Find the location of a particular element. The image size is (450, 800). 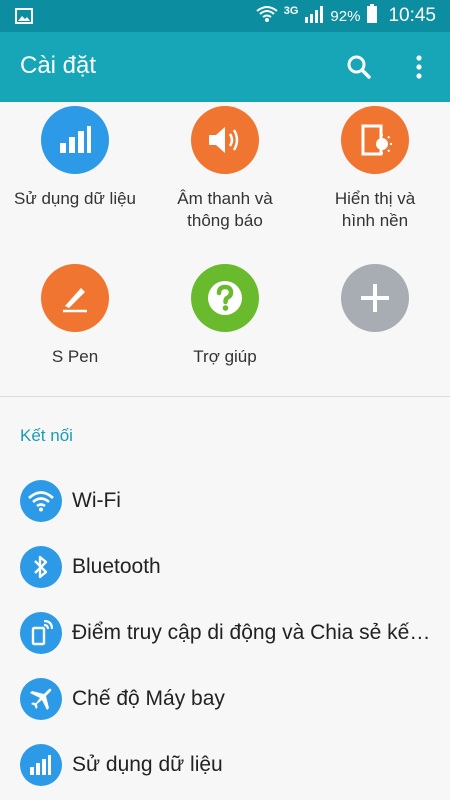

section-header-connections: Kết nối is located at coordinates (46, 435).